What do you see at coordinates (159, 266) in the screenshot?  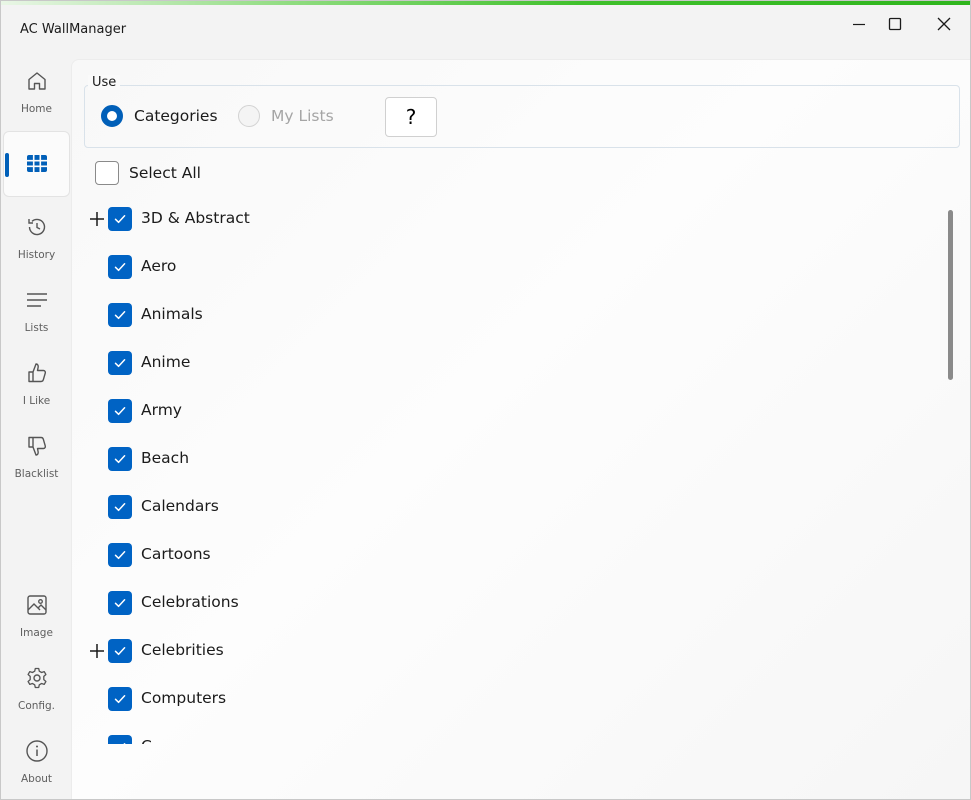 I see `category-label: Aero` at bounding box center [159, 266].